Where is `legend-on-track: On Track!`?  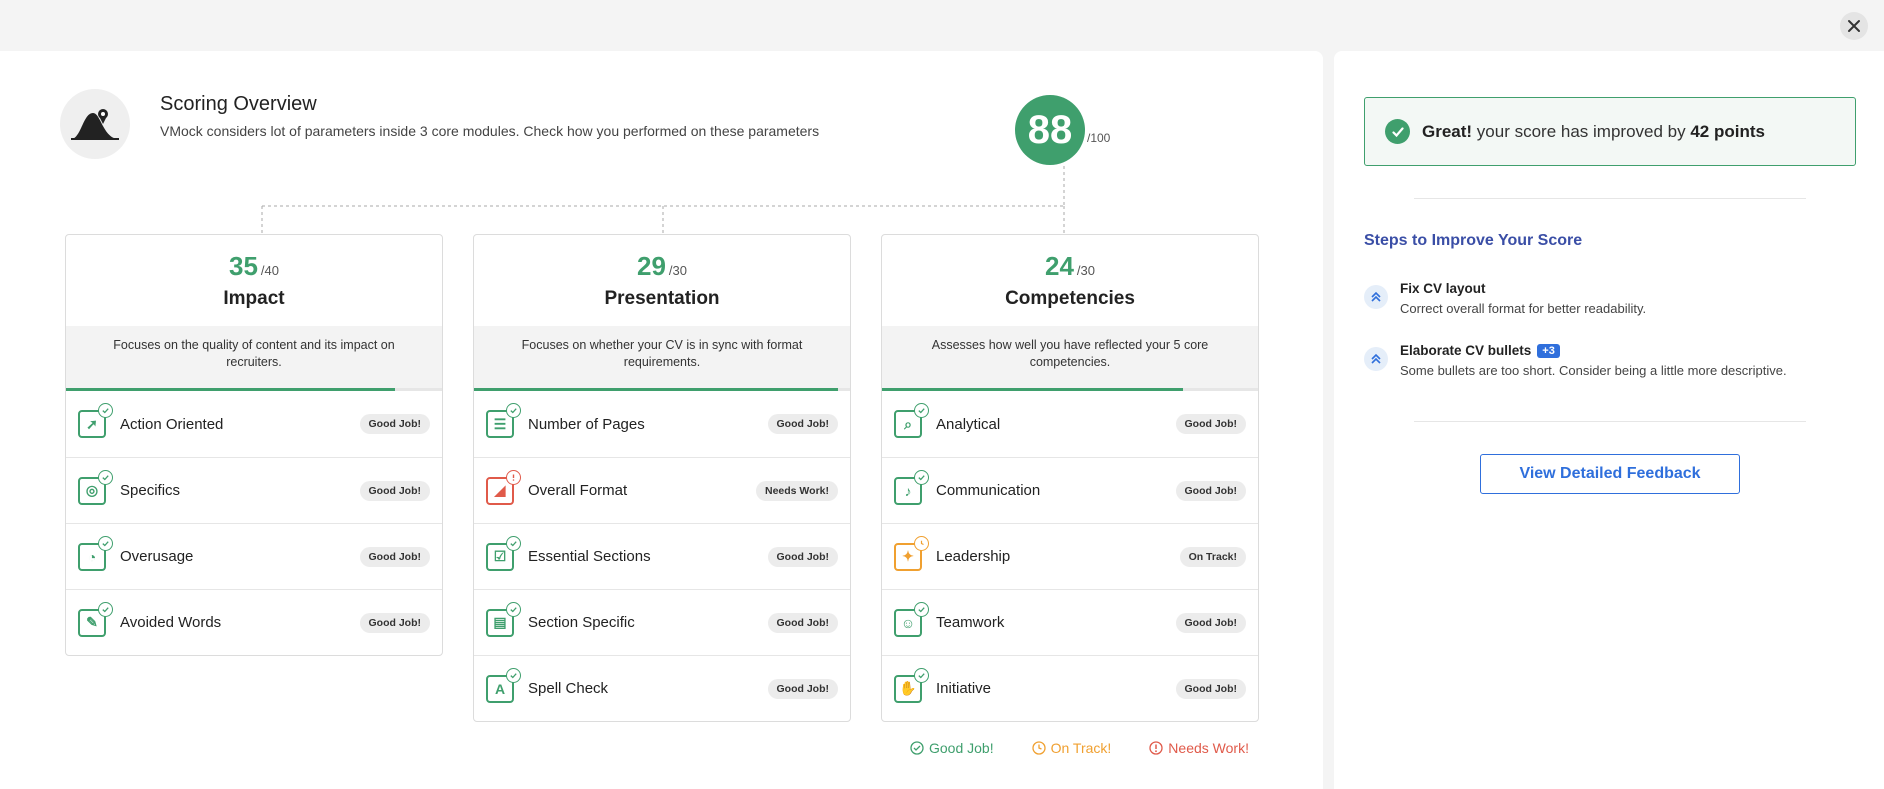 legend-on-track: On Track! is located at coordinates (1071, 748).